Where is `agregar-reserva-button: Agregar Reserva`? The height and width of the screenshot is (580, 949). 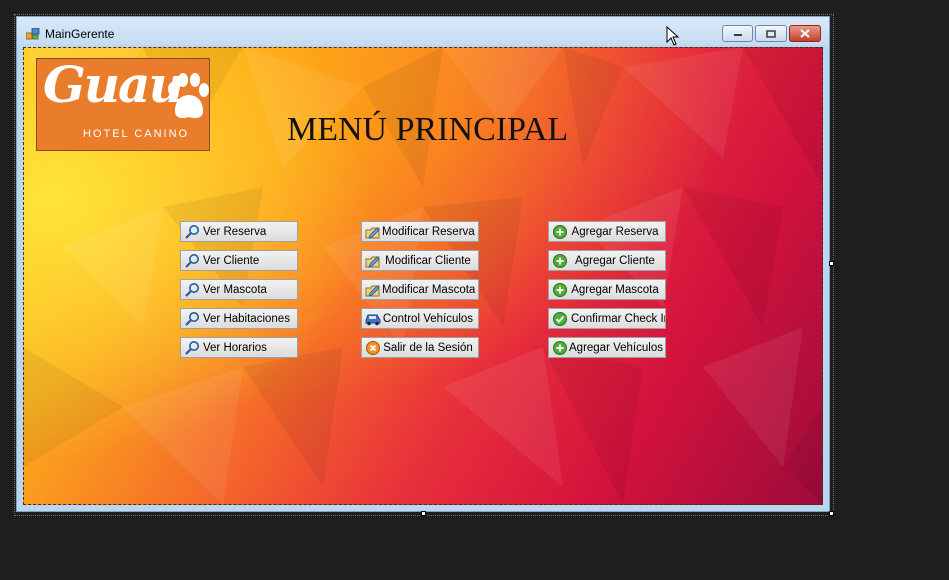 agregar-reserva-button: Agregar Reserva is located at coordinates (607, 231).